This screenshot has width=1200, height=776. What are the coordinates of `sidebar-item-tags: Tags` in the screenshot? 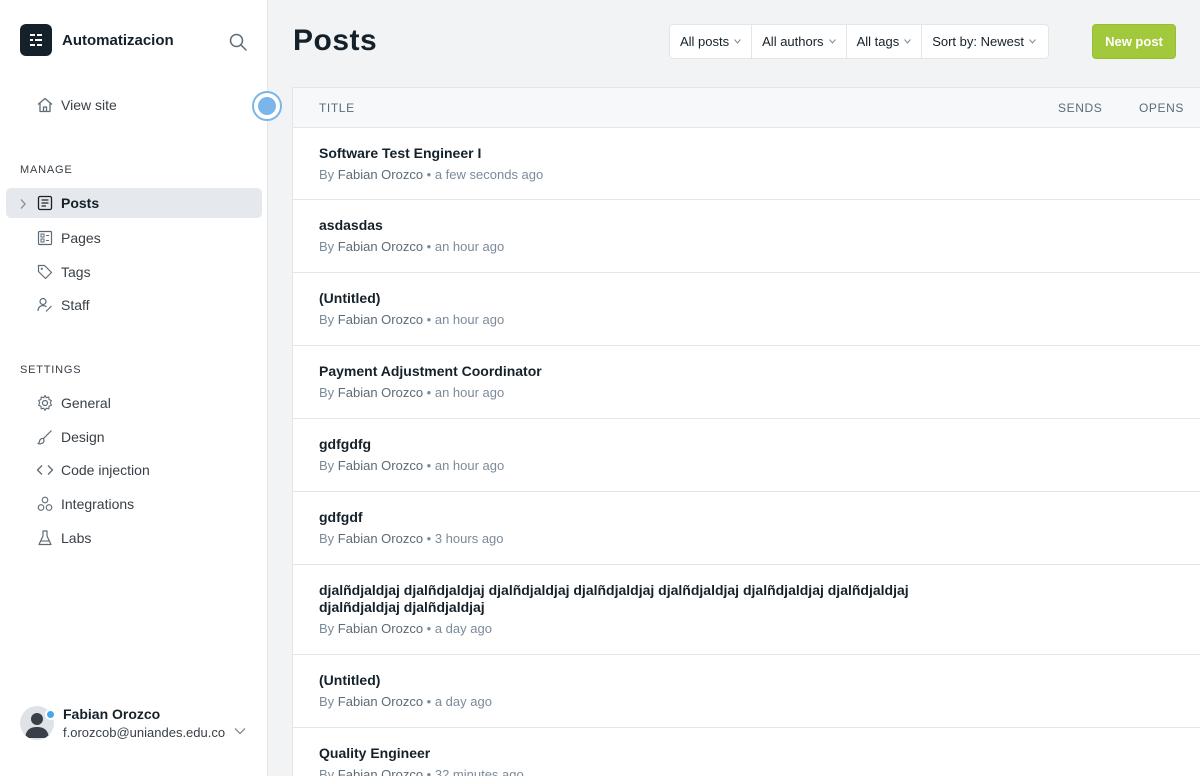 It's located at (134, 272).